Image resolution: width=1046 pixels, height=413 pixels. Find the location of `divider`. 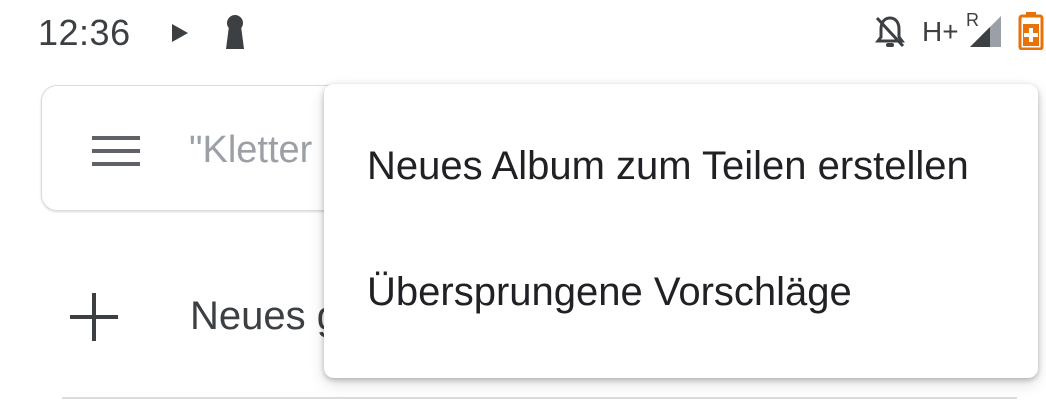

divider is located at coordinates (539, 398).